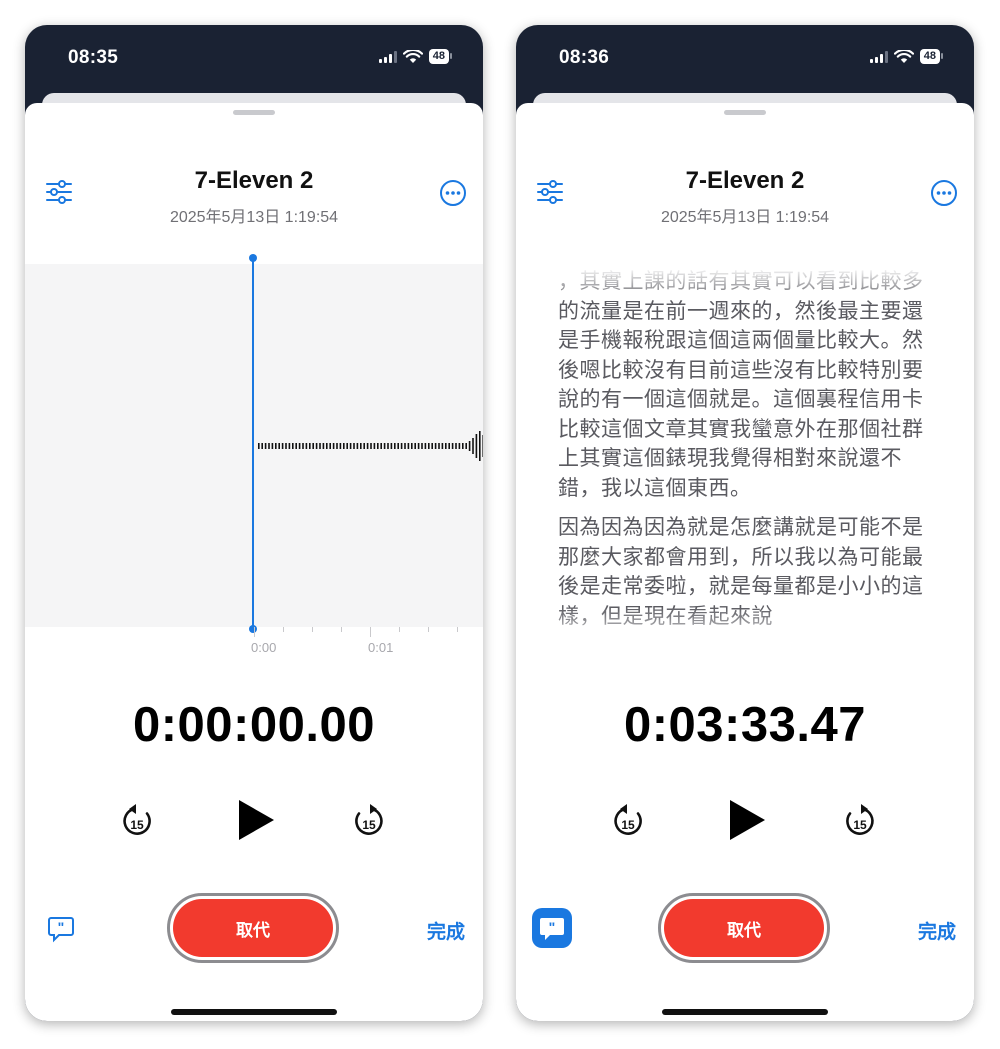 This screenshot has height=1049, width=1000. Describe the element at coordinates (253, 629) in the screenshot. I see `playhead-bottom-handle` at that location.